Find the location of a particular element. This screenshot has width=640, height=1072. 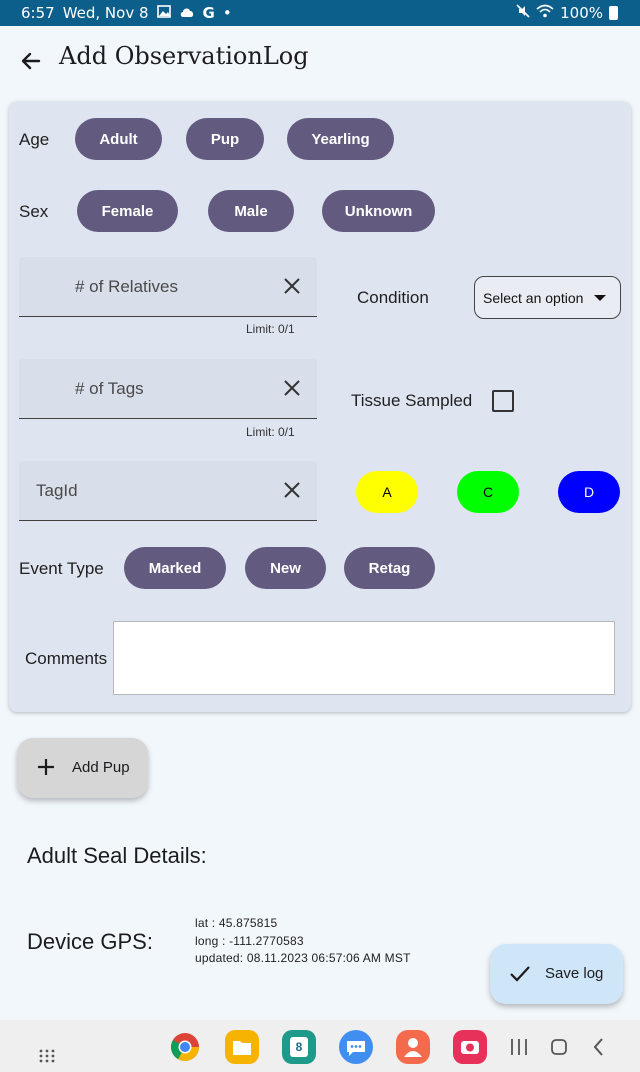

tags-field: # of Tags is located at coordinates (168, 389).